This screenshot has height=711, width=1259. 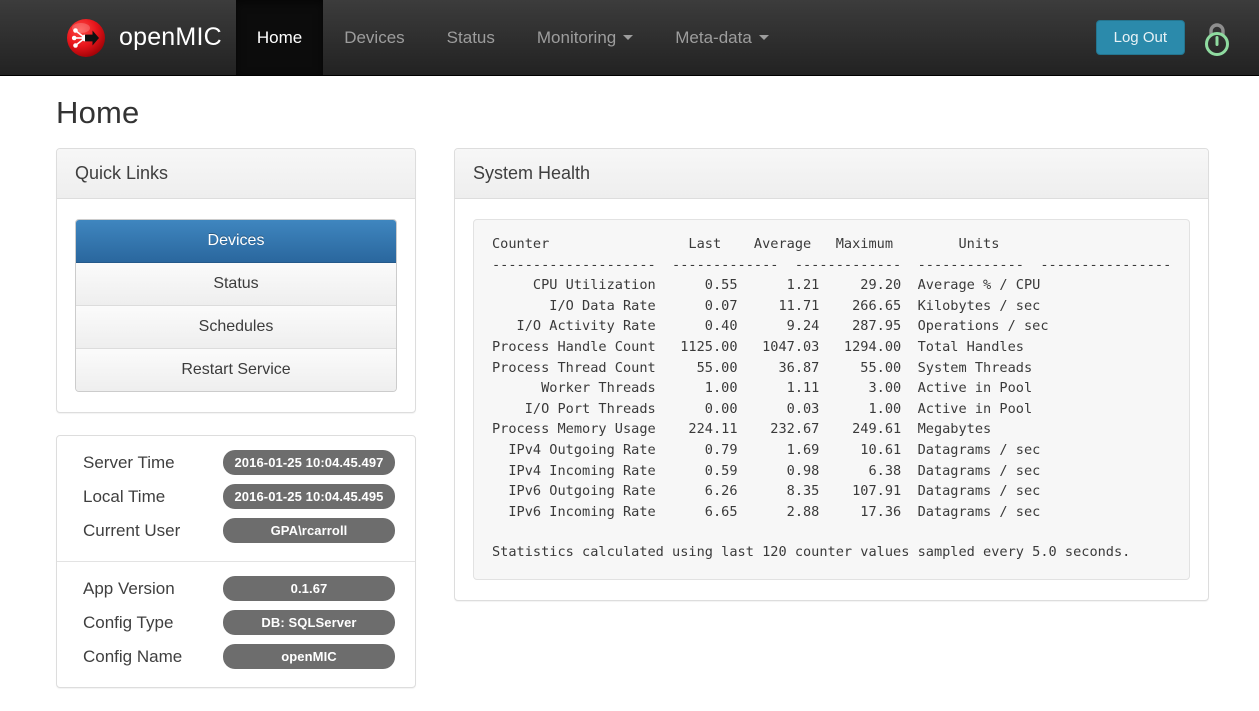 I want to click on info-value-current-user: GPA\rcarroll, so click(x=309, y=530).